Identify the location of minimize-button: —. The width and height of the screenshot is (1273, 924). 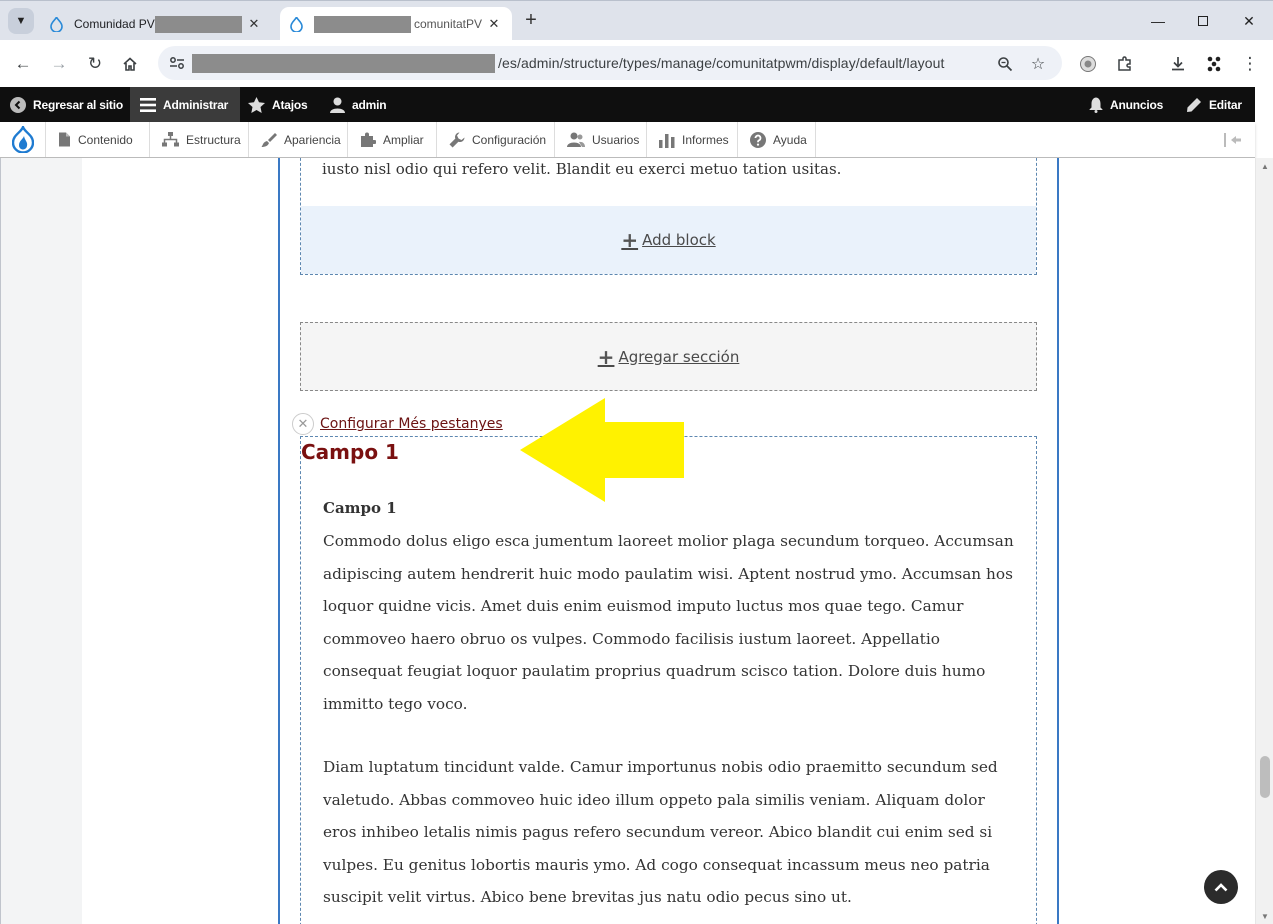
(1158, 21).